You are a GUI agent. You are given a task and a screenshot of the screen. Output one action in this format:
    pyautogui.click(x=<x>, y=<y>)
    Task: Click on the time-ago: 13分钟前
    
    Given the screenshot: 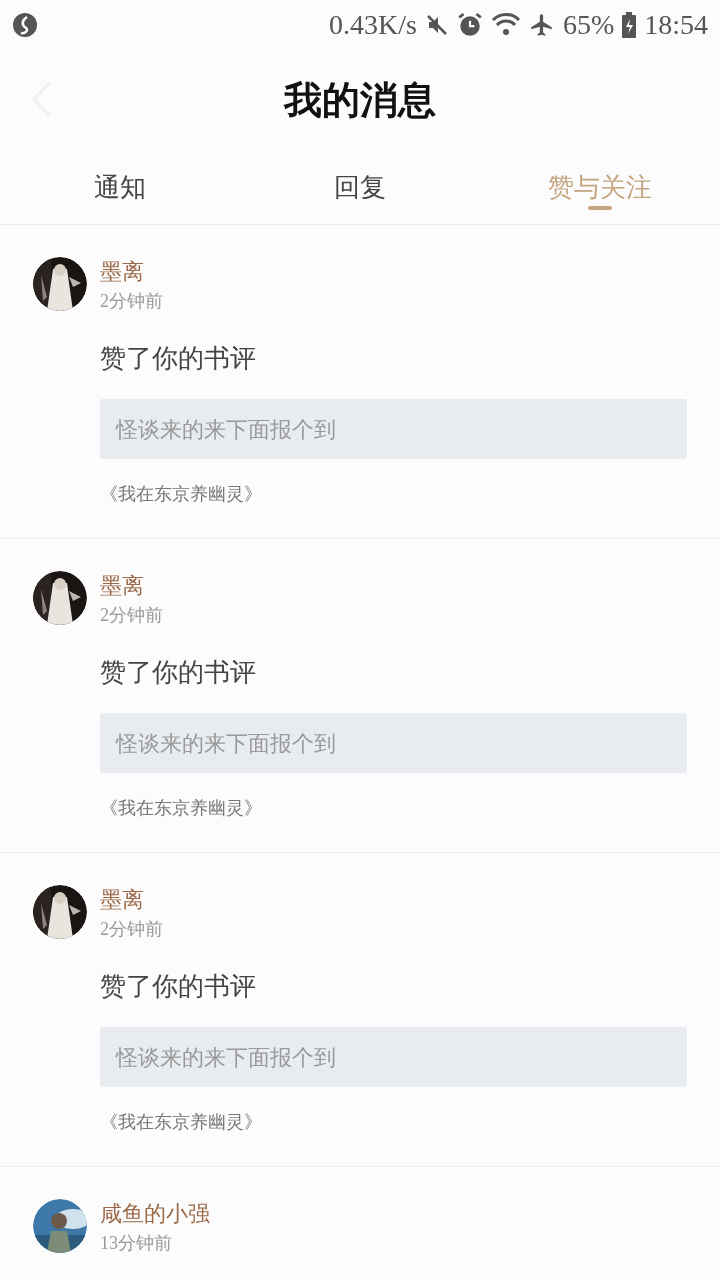 What is the action you would take?
    pyautogui.click(x=136, y=1243)
    